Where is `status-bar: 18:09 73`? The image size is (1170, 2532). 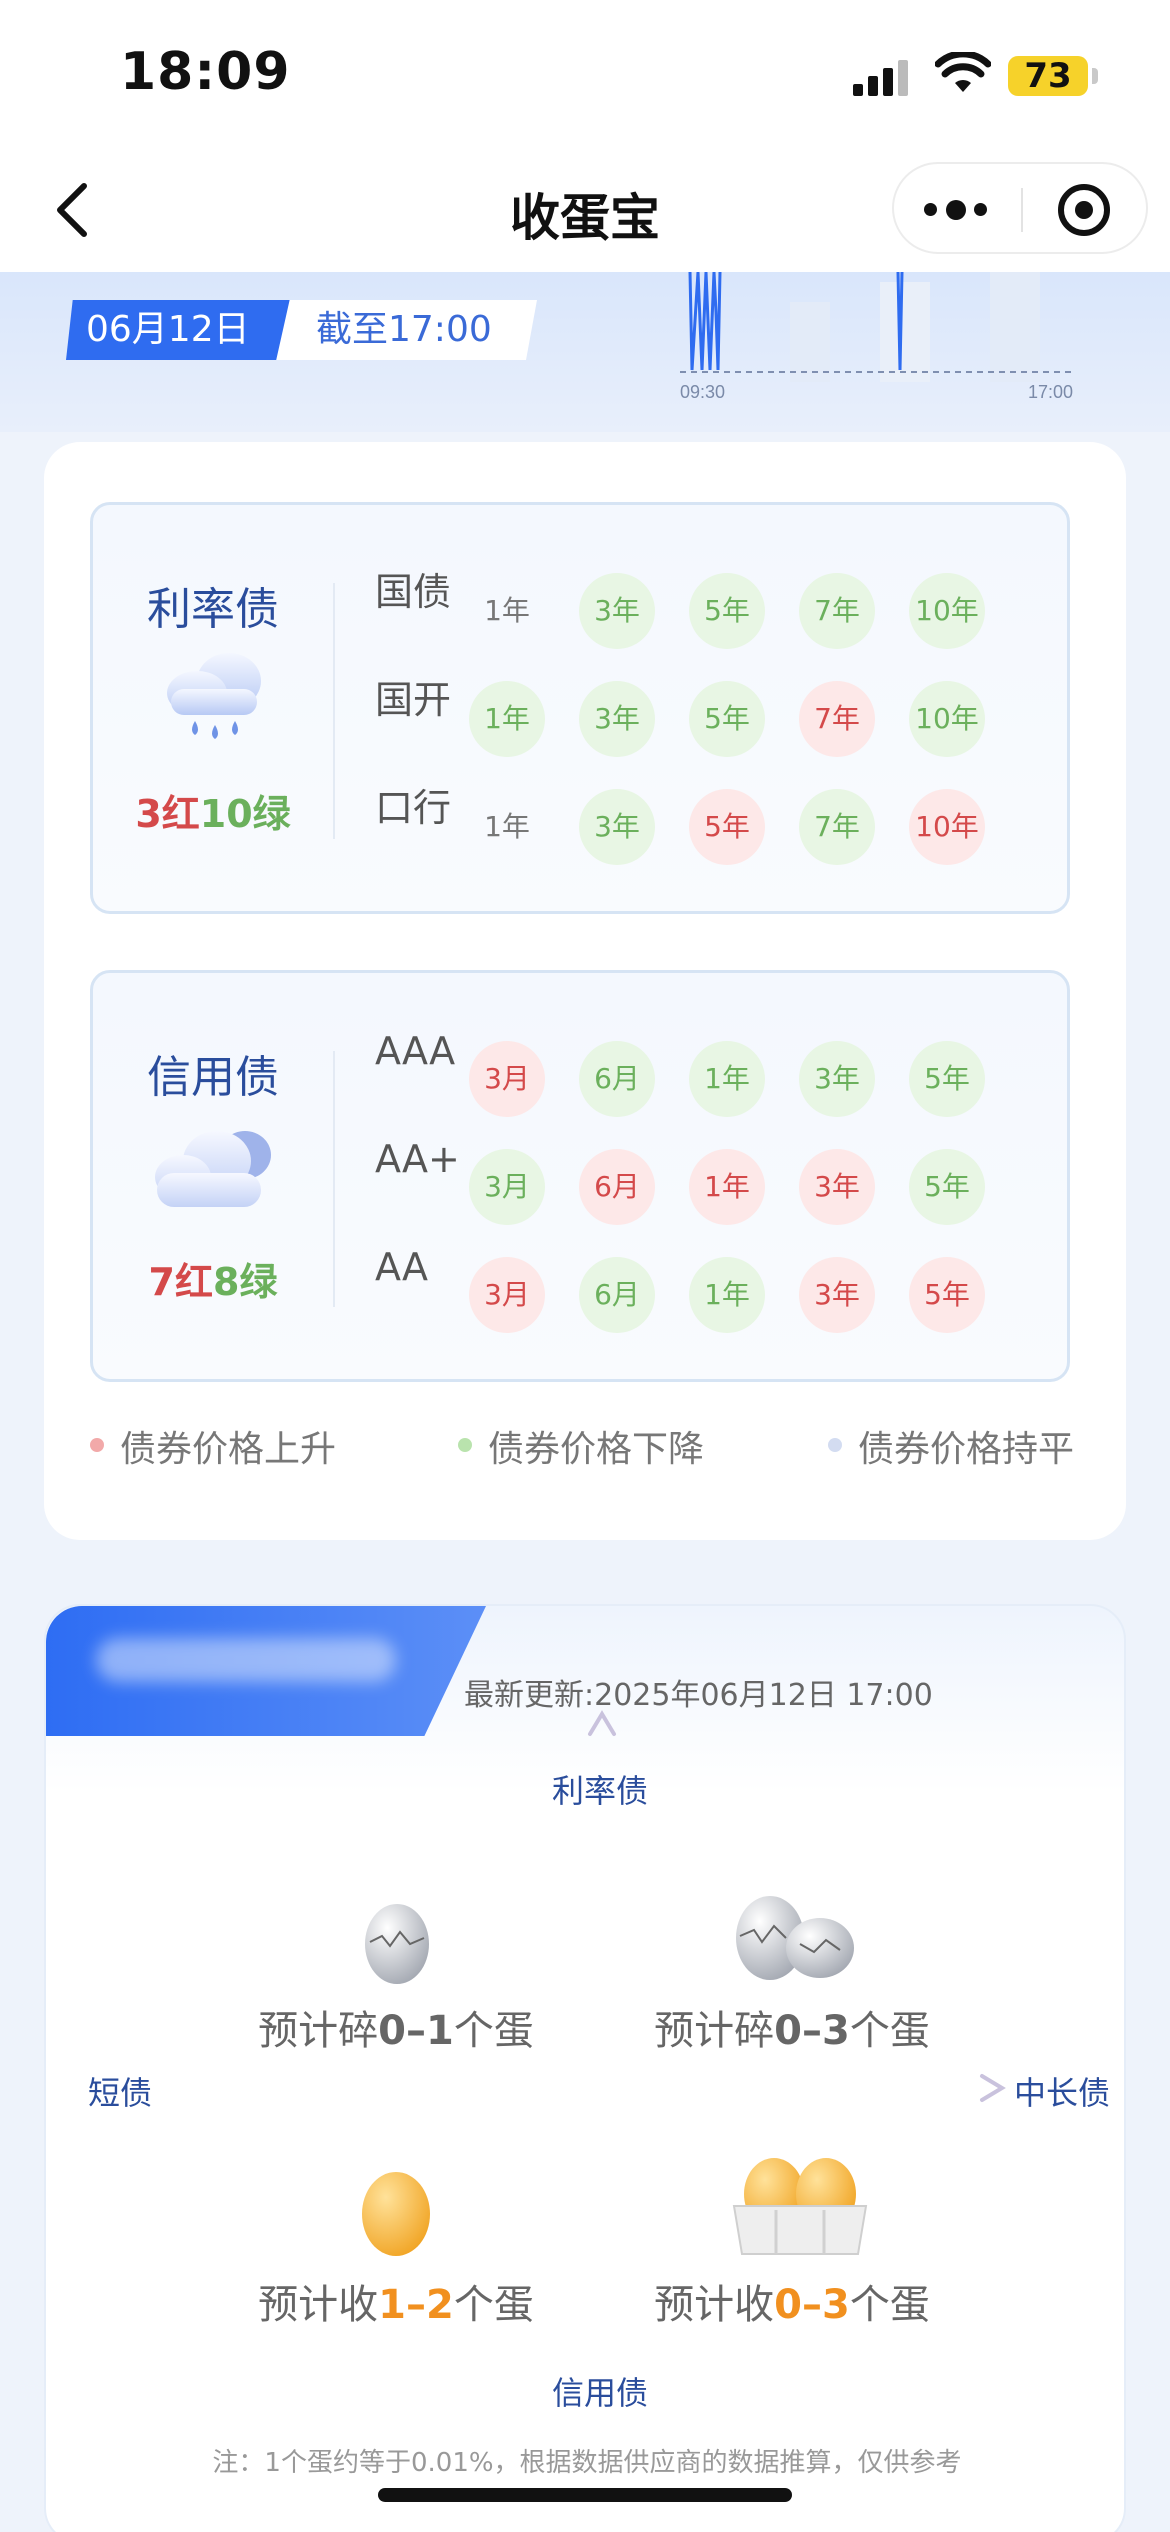
status-bar: 18:09 73 is located at coordinates (585, 75).